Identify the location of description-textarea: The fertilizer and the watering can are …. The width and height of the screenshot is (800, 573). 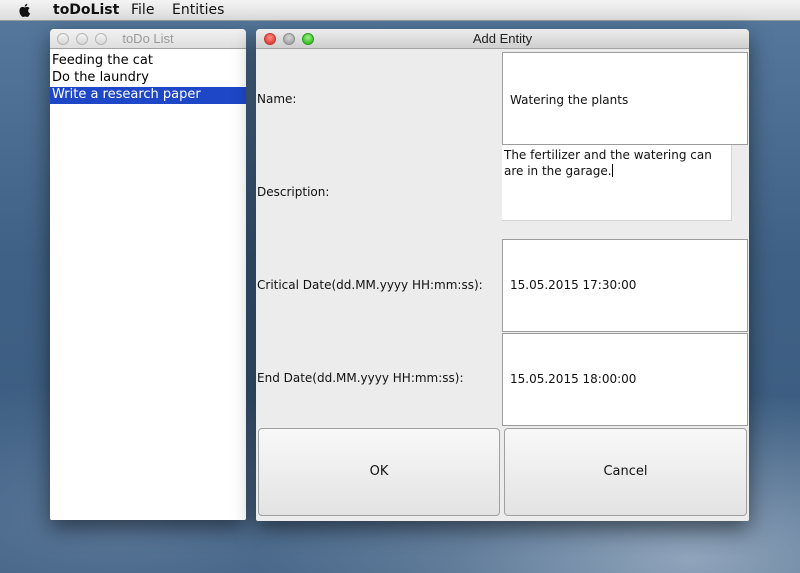
(617, 183).